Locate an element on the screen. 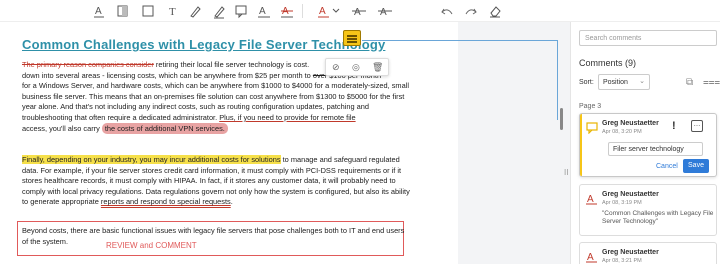  svg-text: T is located at coordinates (172, 12).